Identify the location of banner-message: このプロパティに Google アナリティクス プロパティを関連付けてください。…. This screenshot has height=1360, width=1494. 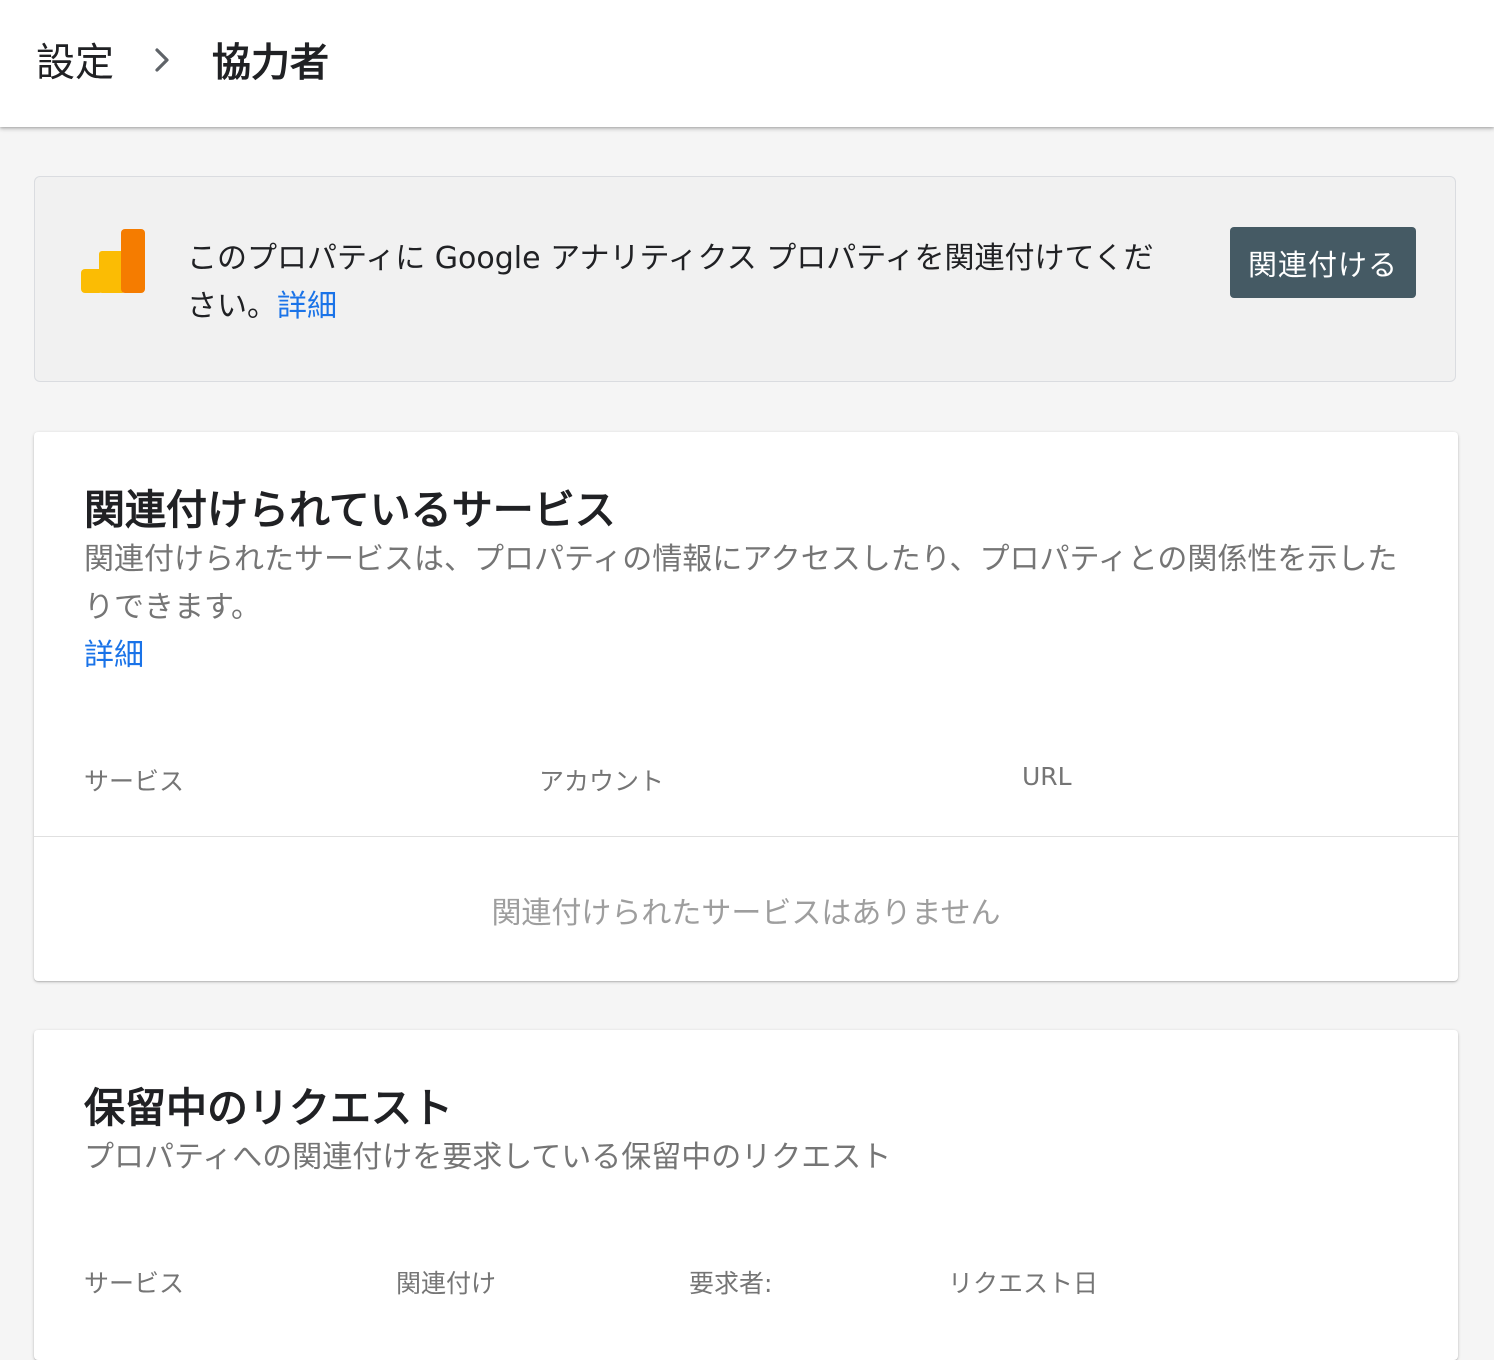
(672, 283).